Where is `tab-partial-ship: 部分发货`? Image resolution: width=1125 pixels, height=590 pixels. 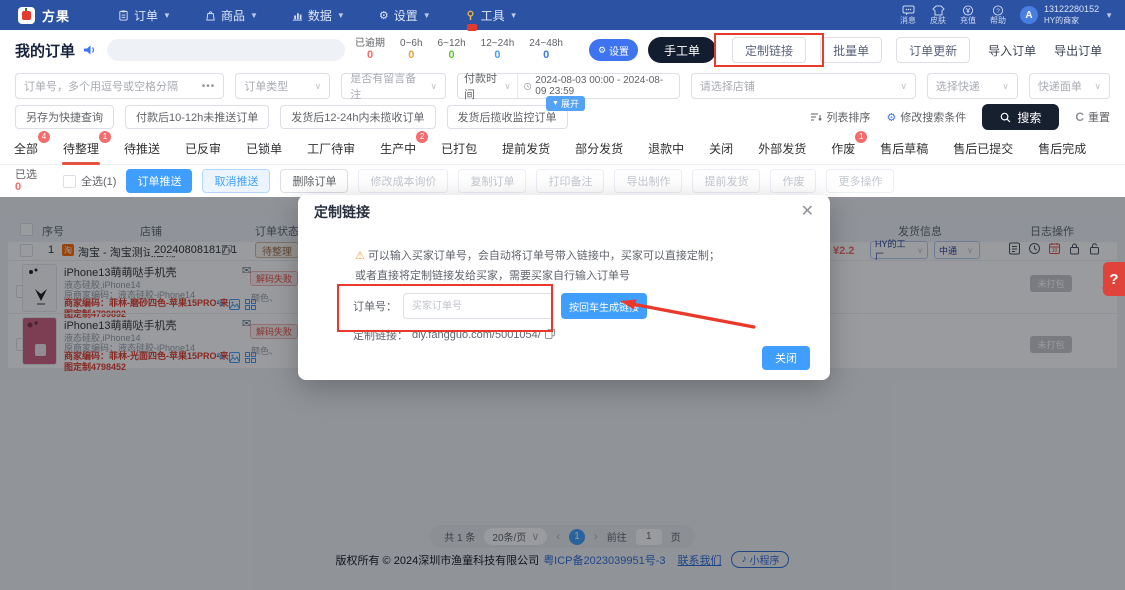 tab-partial-ship: 部分发货 is located at coordinates (599, 148).